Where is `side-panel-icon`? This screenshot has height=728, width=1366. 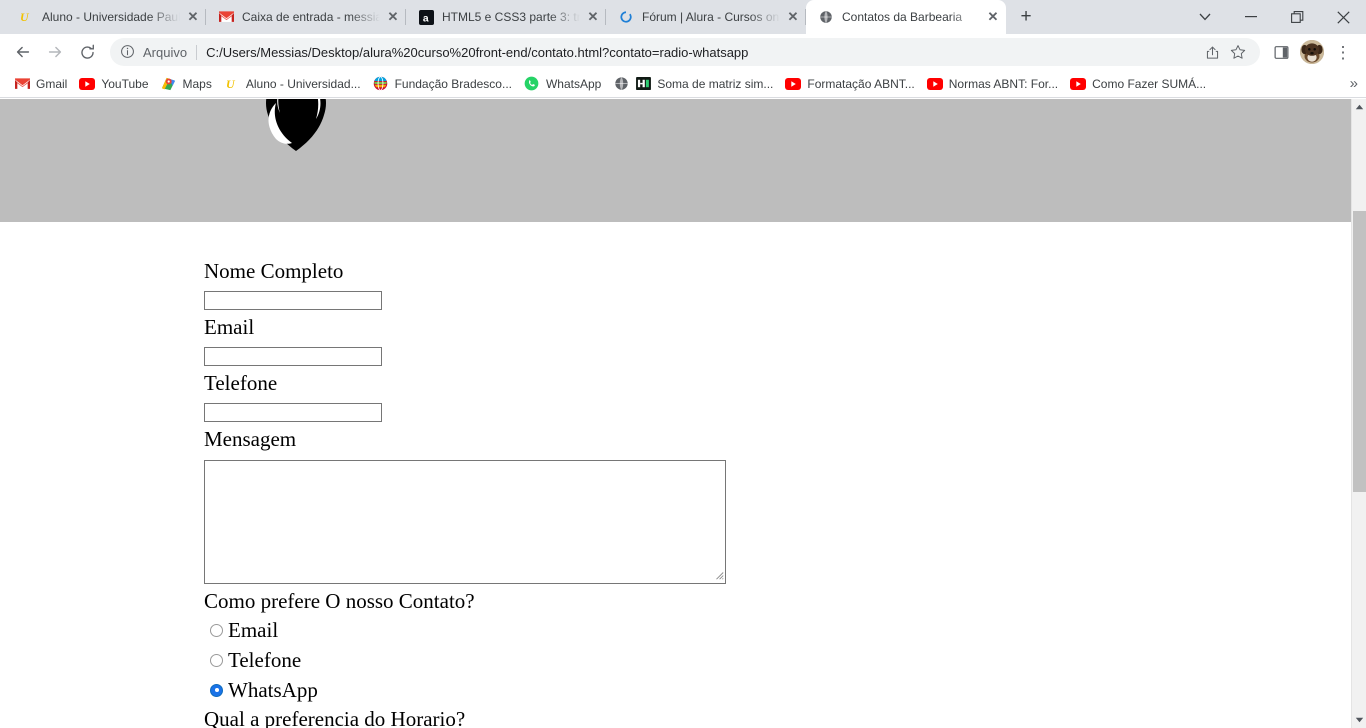 side-panel-icon is located at coordinates (1281, 52).